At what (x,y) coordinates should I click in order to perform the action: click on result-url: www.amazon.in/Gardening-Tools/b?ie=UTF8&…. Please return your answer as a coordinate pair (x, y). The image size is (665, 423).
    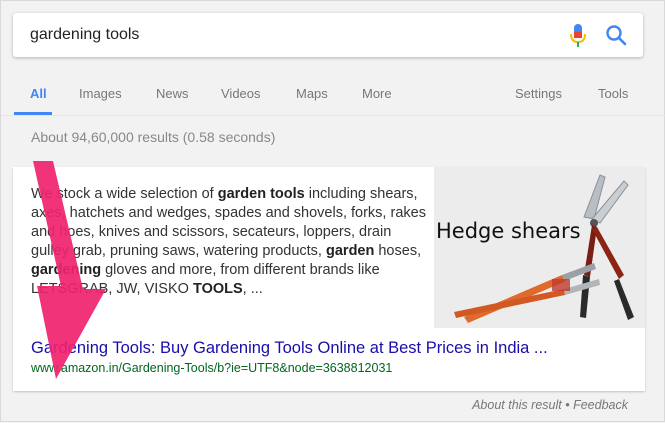
    Looking at the image, I should click on (212, 368).